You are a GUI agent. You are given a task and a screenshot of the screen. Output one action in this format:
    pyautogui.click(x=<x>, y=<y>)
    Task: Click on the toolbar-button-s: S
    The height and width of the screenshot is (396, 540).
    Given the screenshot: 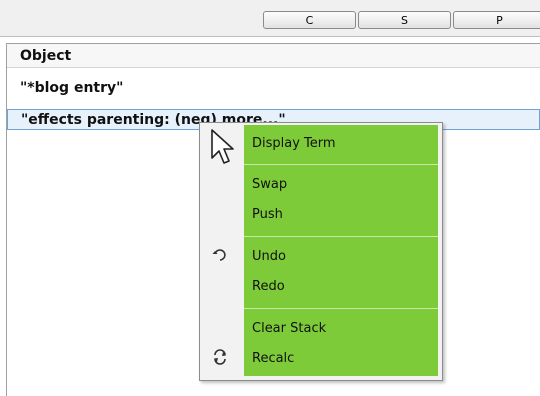 What is the action you would take?
    pyautogui.click(x=404, y=20)
    